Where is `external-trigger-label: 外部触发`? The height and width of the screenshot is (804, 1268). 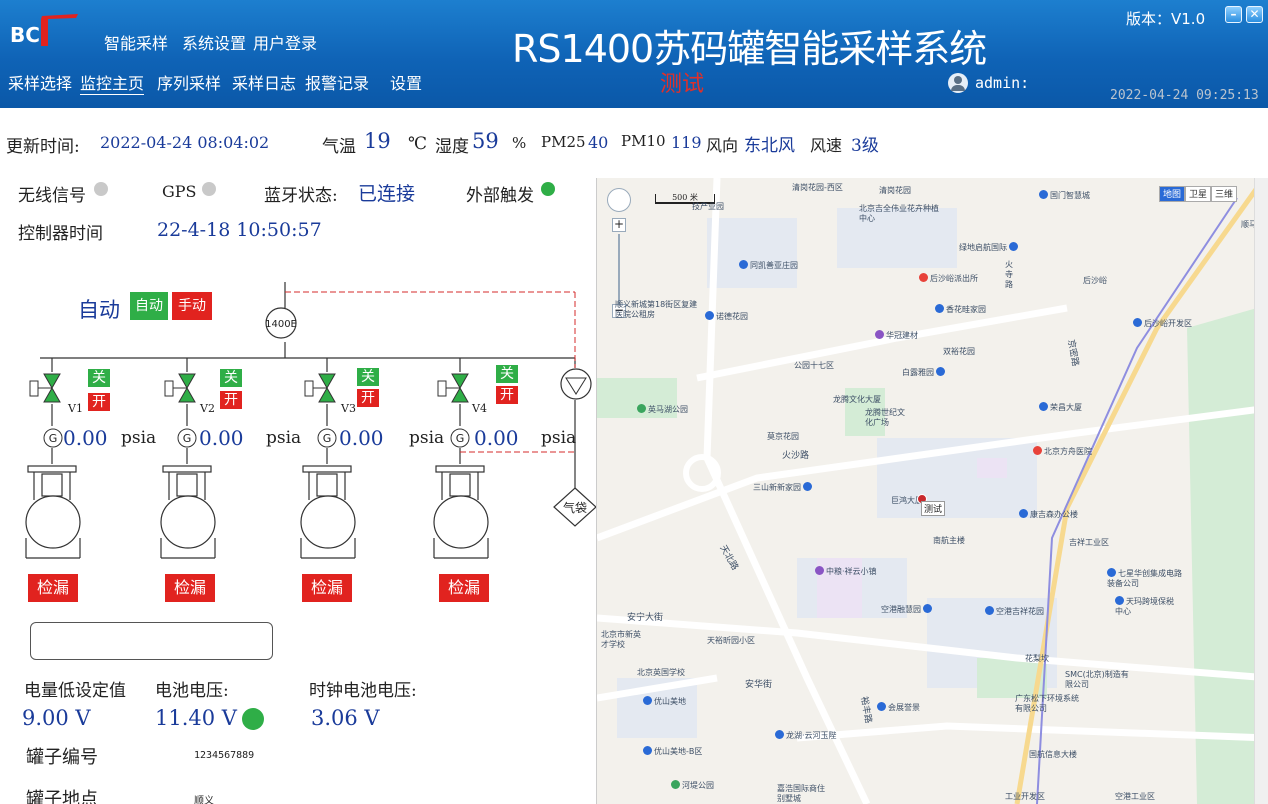
external-trigger-label: 外部触发 is located at coordinates (500, 196).